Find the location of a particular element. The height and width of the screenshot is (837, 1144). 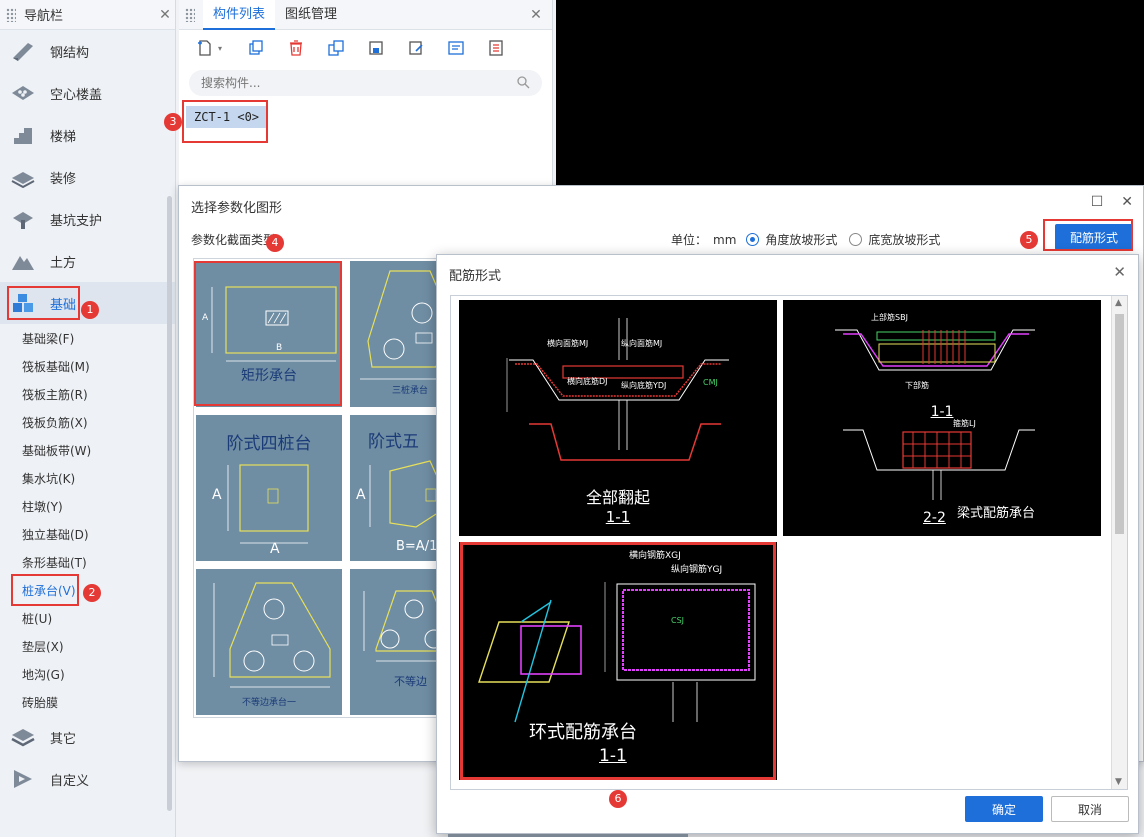

search-icon is located at coordinates (529, 83).